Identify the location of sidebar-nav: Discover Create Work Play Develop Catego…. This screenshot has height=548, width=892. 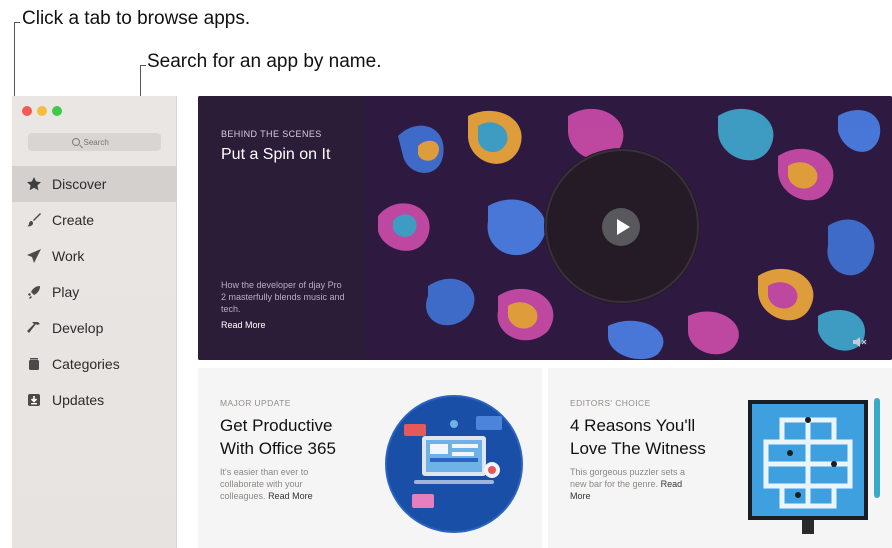
(94, 292).